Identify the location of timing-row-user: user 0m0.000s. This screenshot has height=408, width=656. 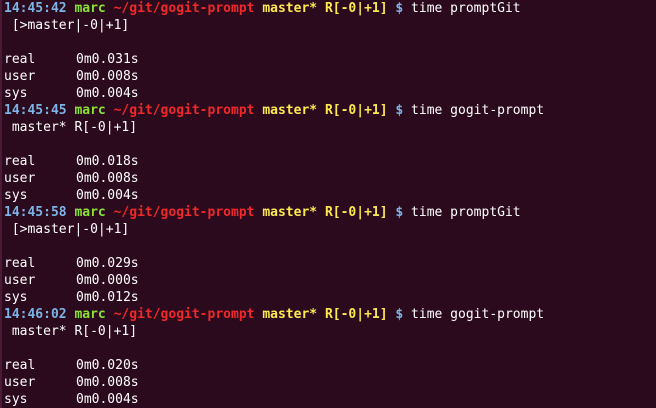
(330, 280).